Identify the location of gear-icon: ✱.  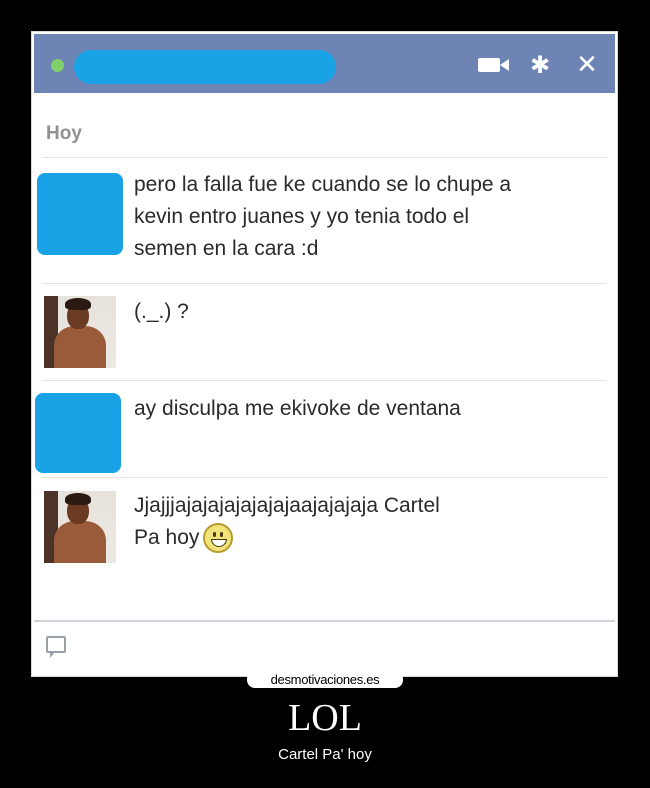
(540, 65).